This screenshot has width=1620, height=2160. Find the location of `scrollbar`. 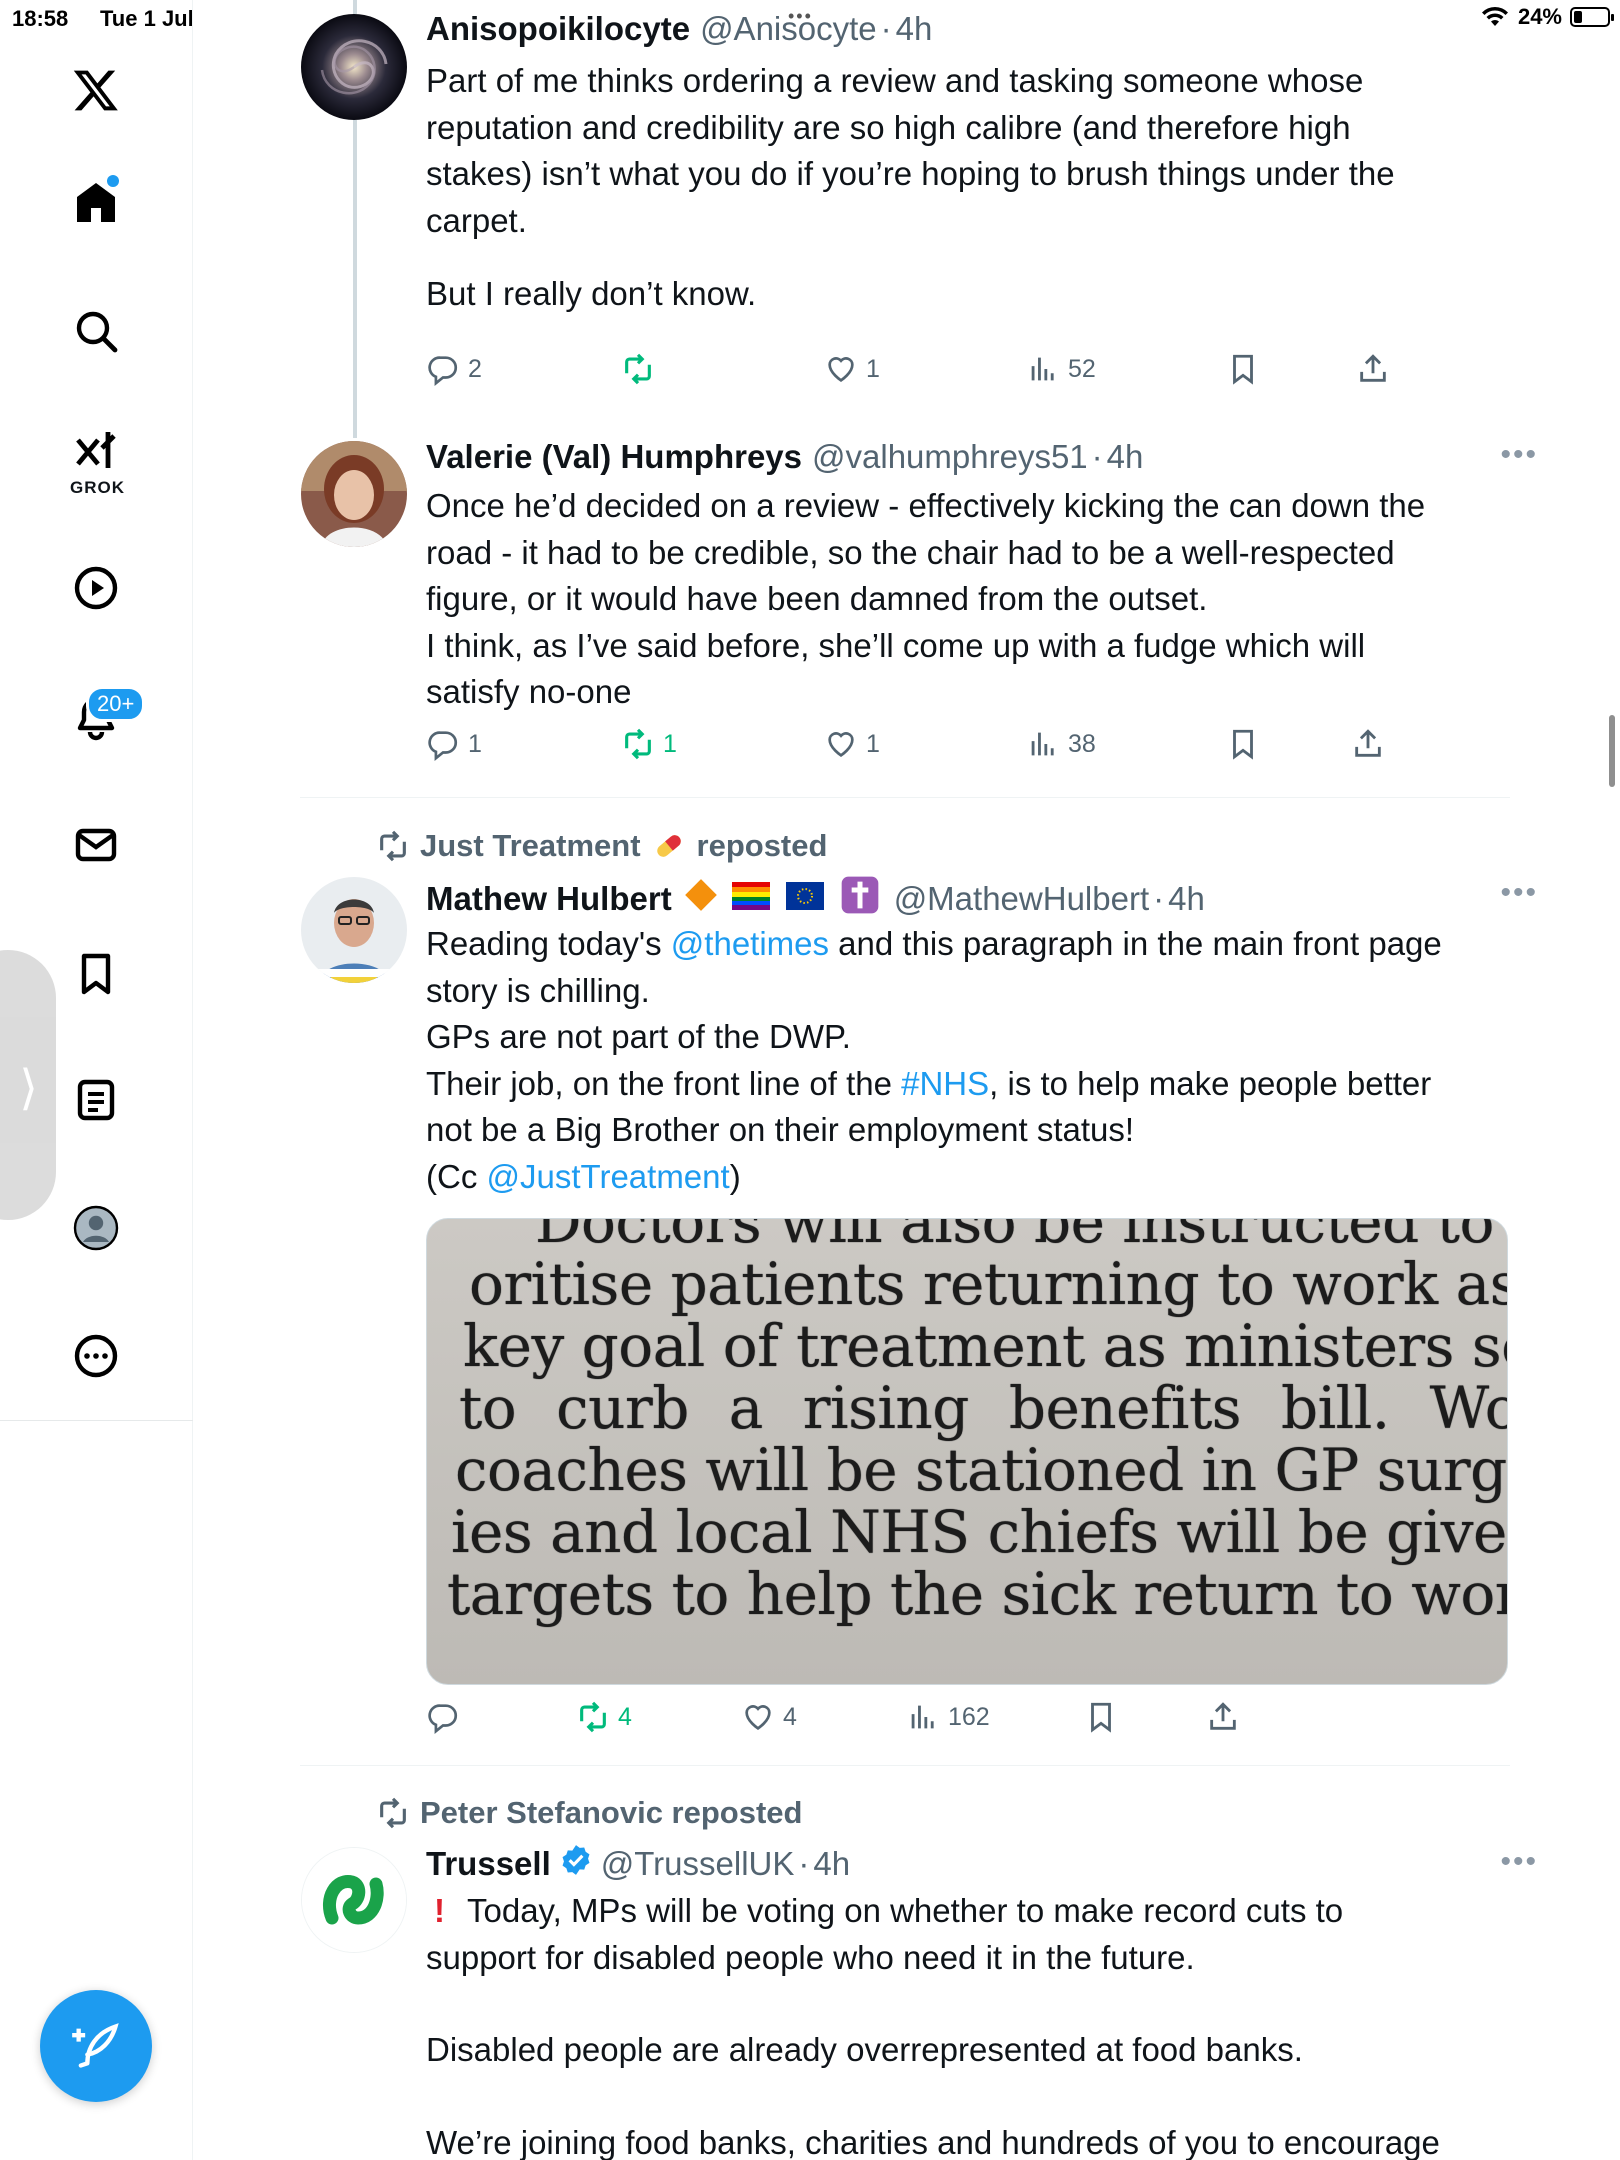

scrollbar is located at coordinates (1612, 751).